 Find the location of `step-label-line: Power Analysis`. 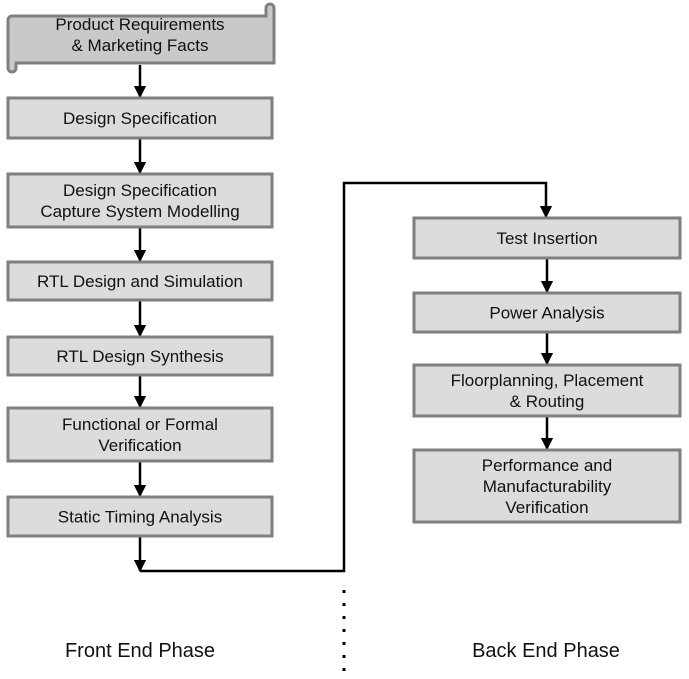

step-label-line: Power Analysis is located at coordinates (546, 313).